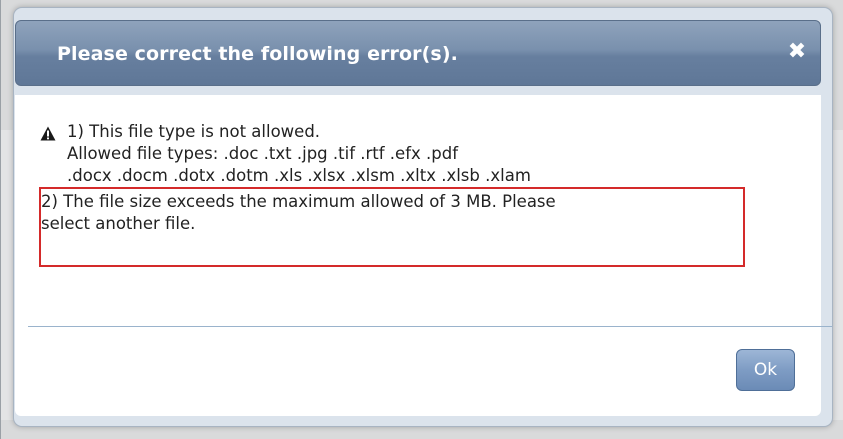 The image size is (843, 439). I want to click on ok-button: Ok, so click(765, 370).